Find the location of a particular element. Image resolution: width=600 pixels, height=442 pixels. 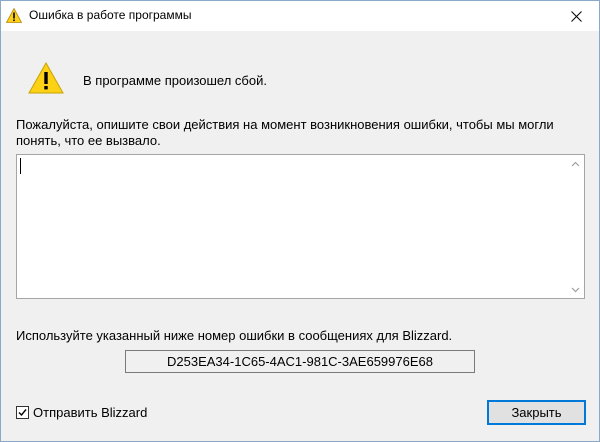

chevron-down-icon is located at coordinates (575, 289).